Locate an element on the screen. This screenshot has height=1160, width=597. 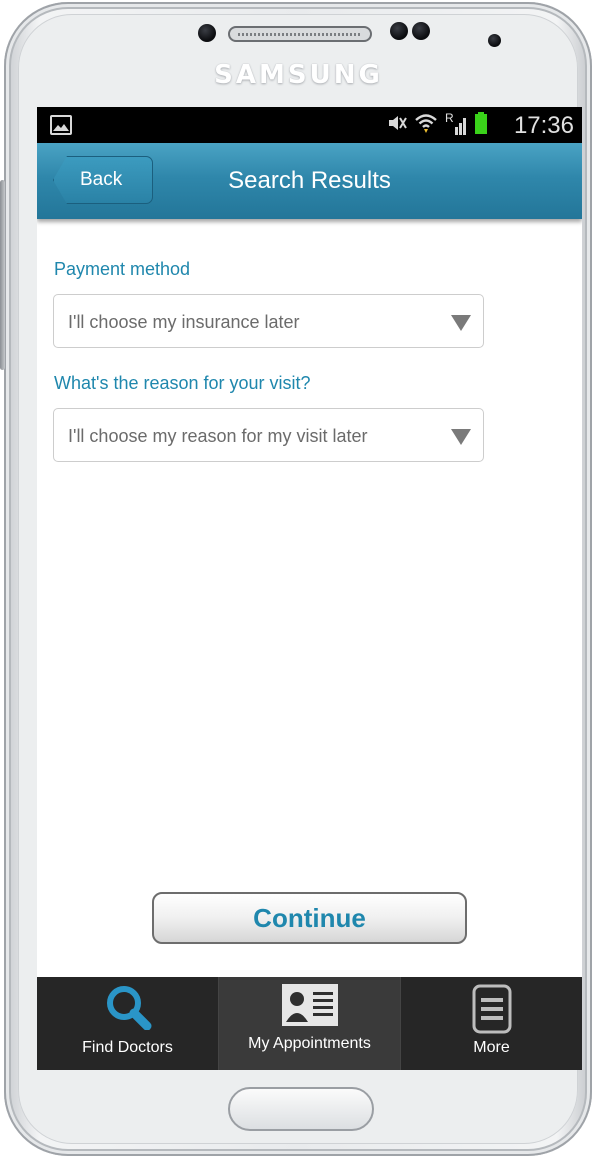
brand-logo: SAMSUNG is located at coordinates (298, 75).